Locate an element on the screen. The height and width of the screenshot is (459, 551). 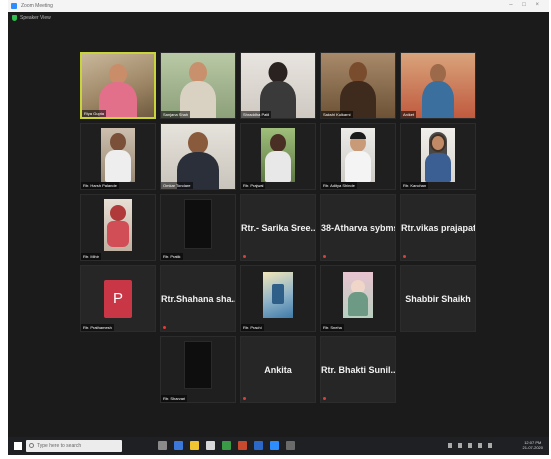
office-icon is located at coordinates (242, 445).